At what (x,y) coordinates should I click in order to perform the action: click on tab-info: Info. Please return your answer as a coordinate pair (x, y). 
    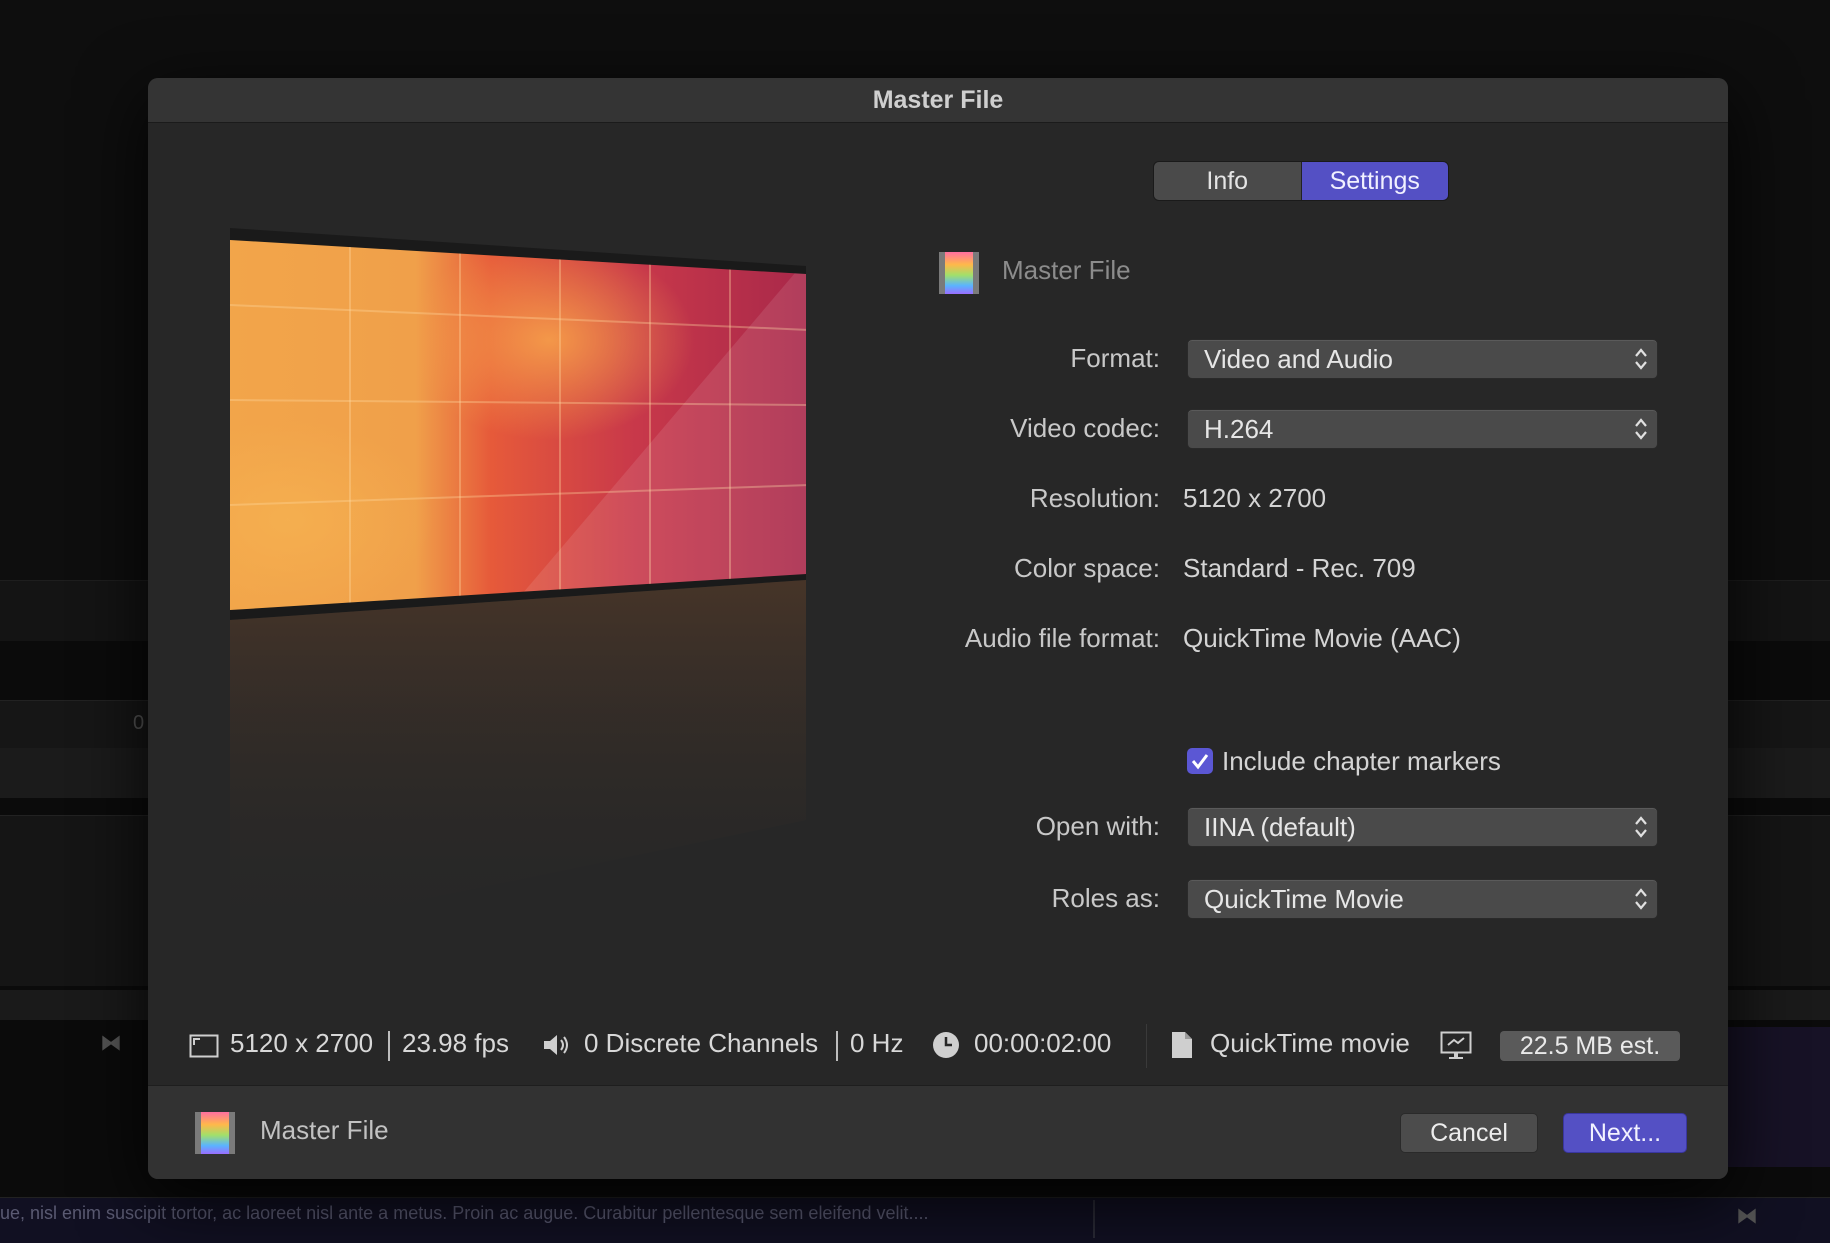
    Looking at the image, I should click on (1228, 181).